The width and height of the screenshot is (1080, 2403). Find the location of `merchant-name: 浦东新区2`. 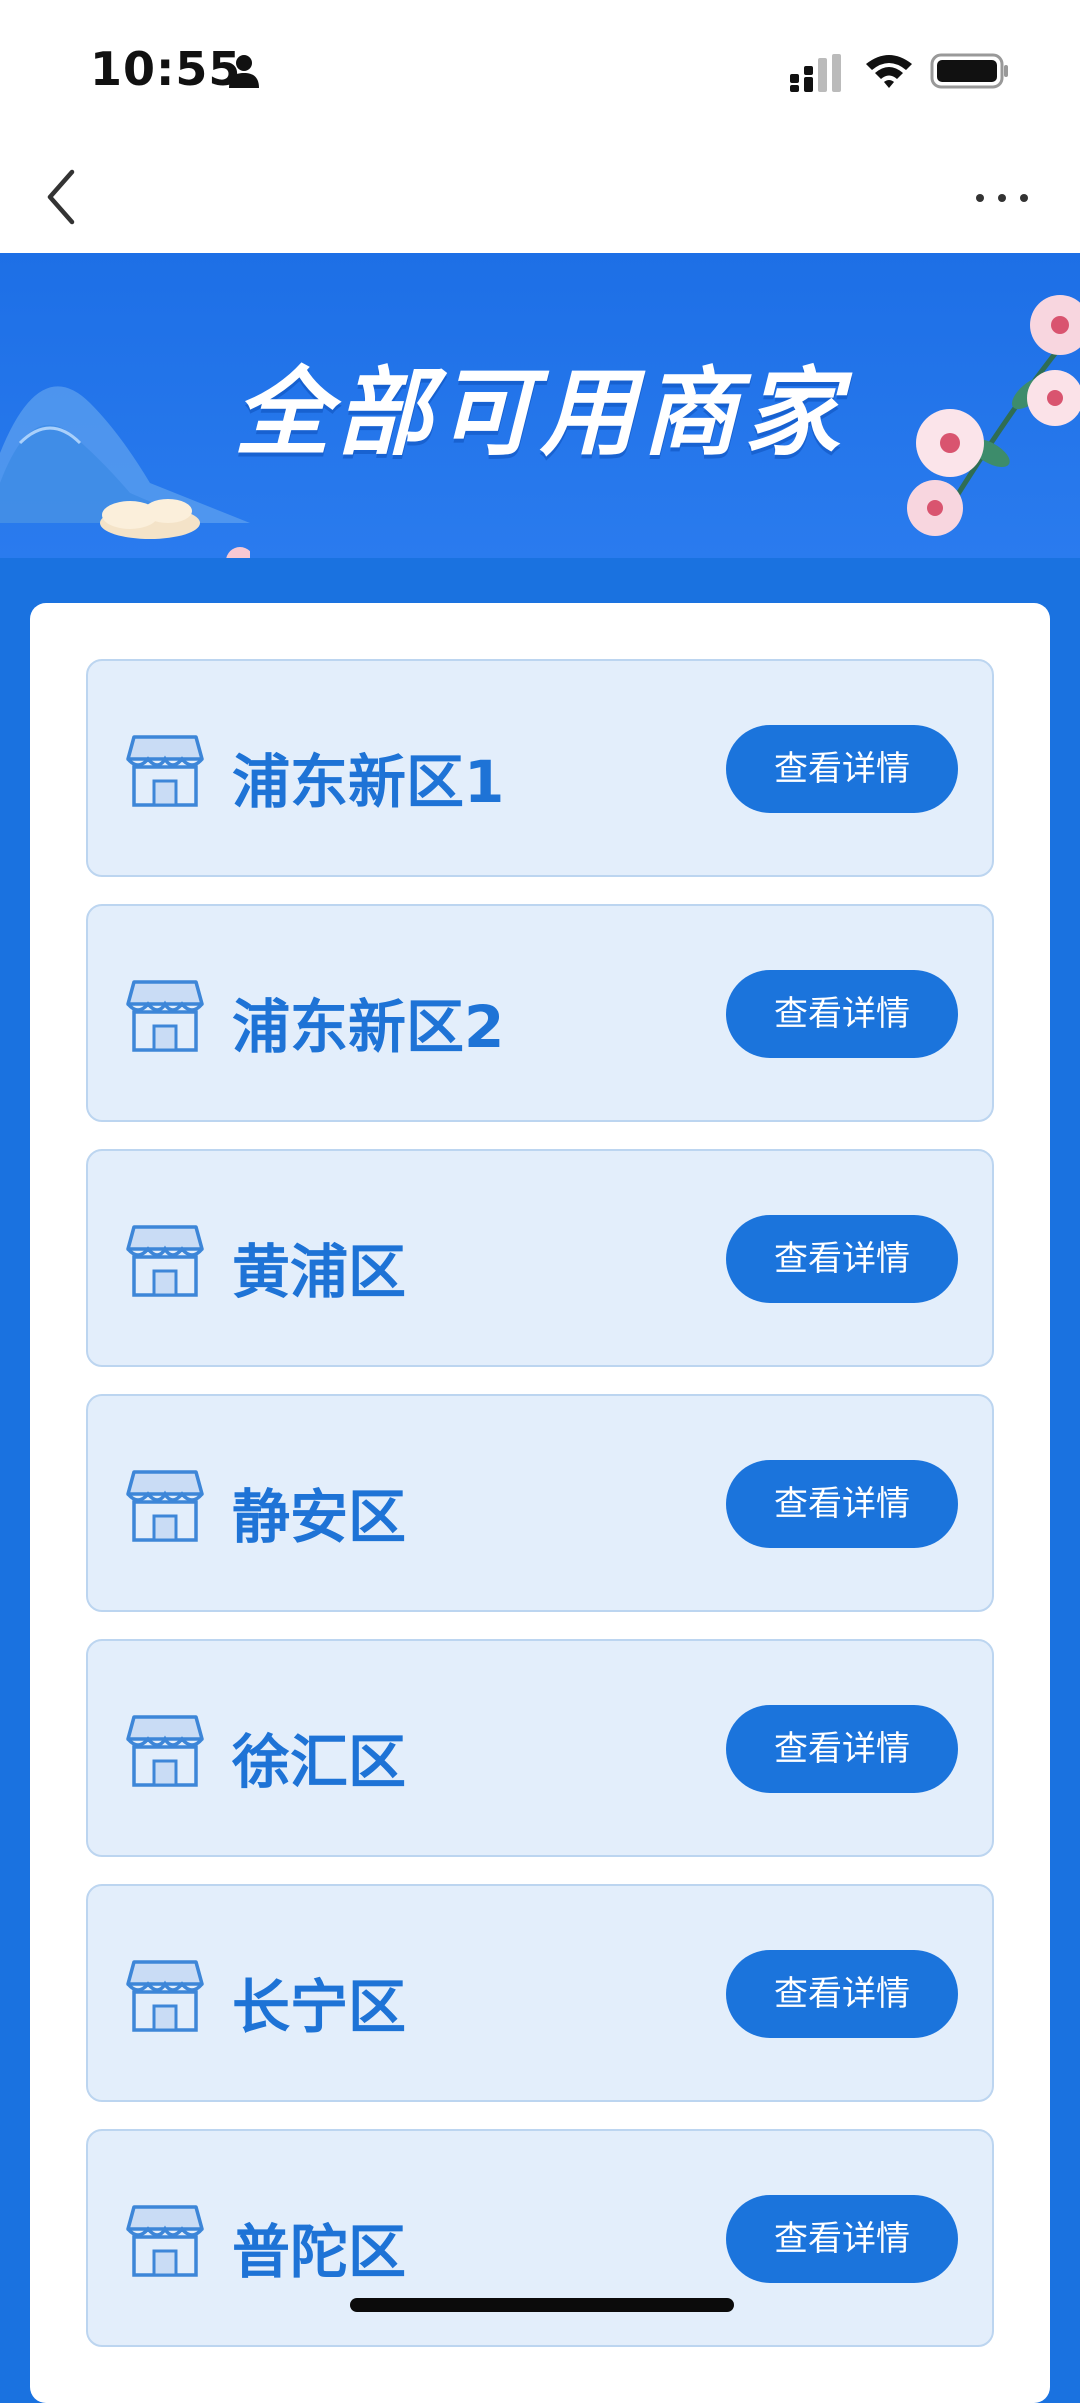

merchant-name: 浦东新区2 is located at coordinates (368, 1027).